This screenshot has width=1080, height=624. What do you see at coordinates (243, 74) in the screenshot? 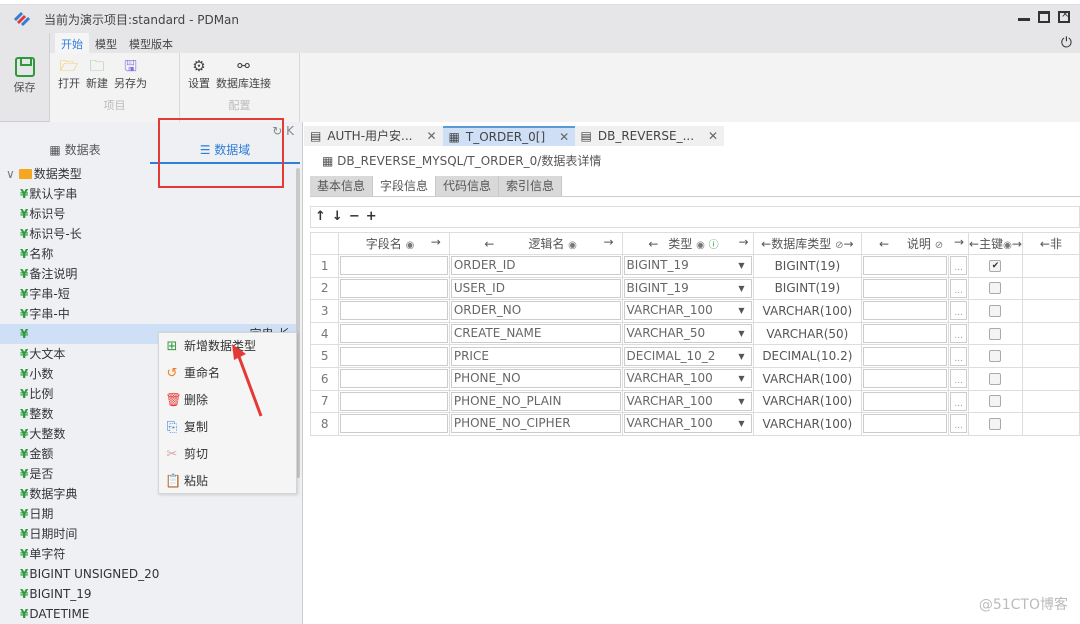
I see `db-connect-button: ⚯ 数据库连接` at bounding box center [243, 74].